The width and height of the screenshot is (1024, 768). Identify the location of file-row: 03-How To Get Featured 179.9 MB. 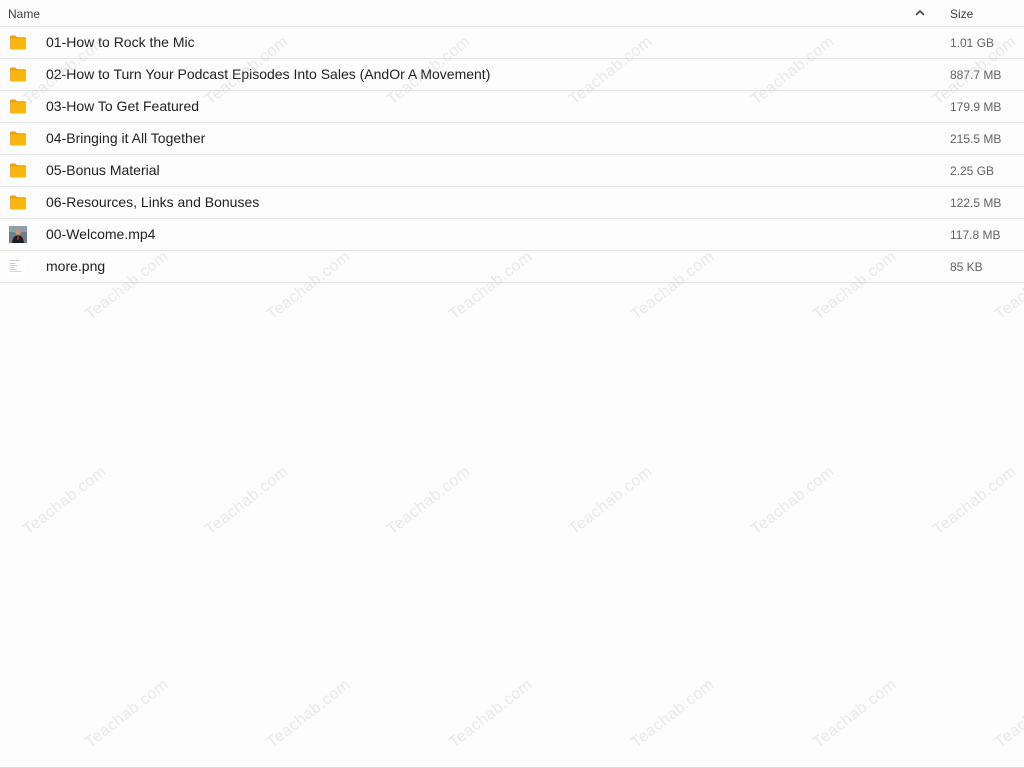
(512, 107).